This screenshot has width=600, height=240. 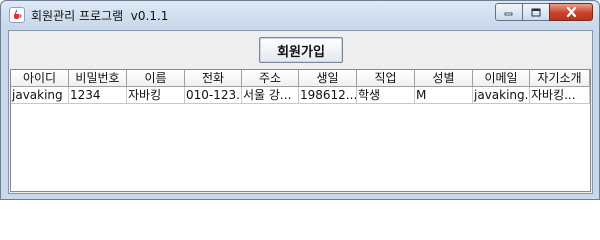 I want to click on column-header-gender: 성별, so click(x=444, y=78).